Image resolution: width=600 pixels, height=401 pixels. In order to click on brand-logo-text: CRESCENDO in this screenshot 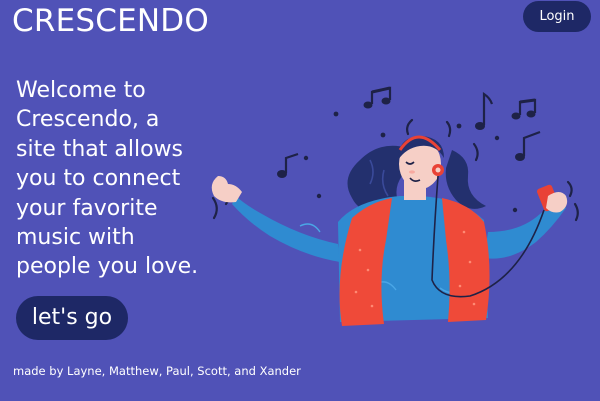, I will do `click(110, 21)`.